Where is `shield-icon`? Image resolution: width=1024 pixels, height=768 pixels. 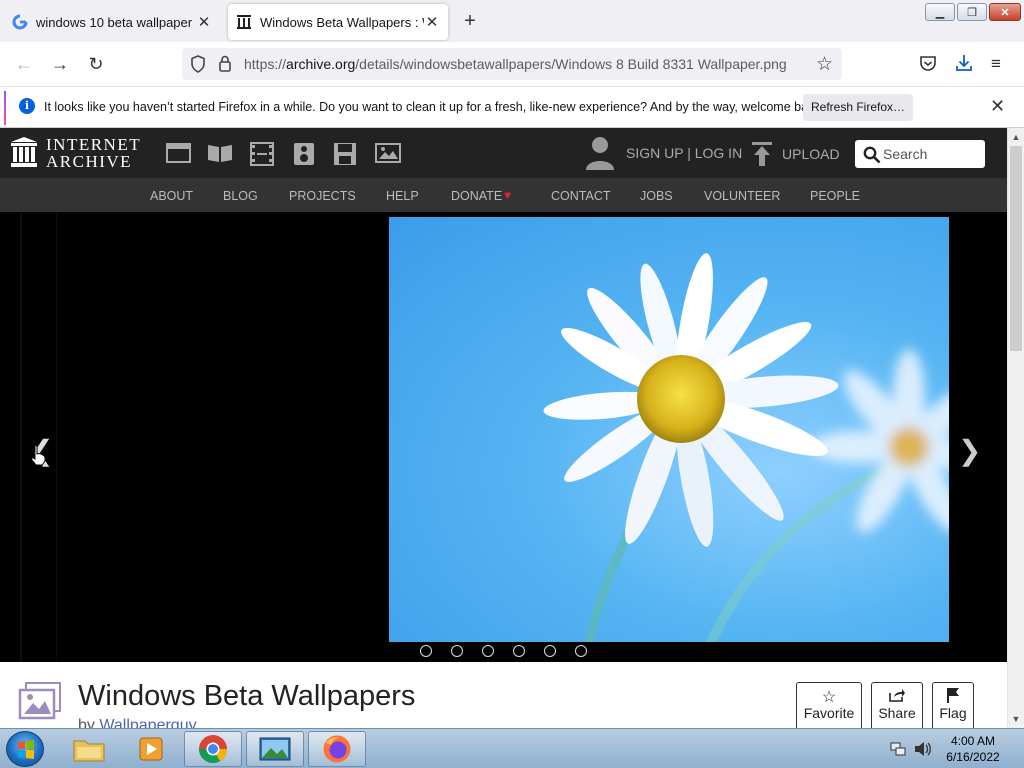
shield-icon is located at coordinates (198, 66).